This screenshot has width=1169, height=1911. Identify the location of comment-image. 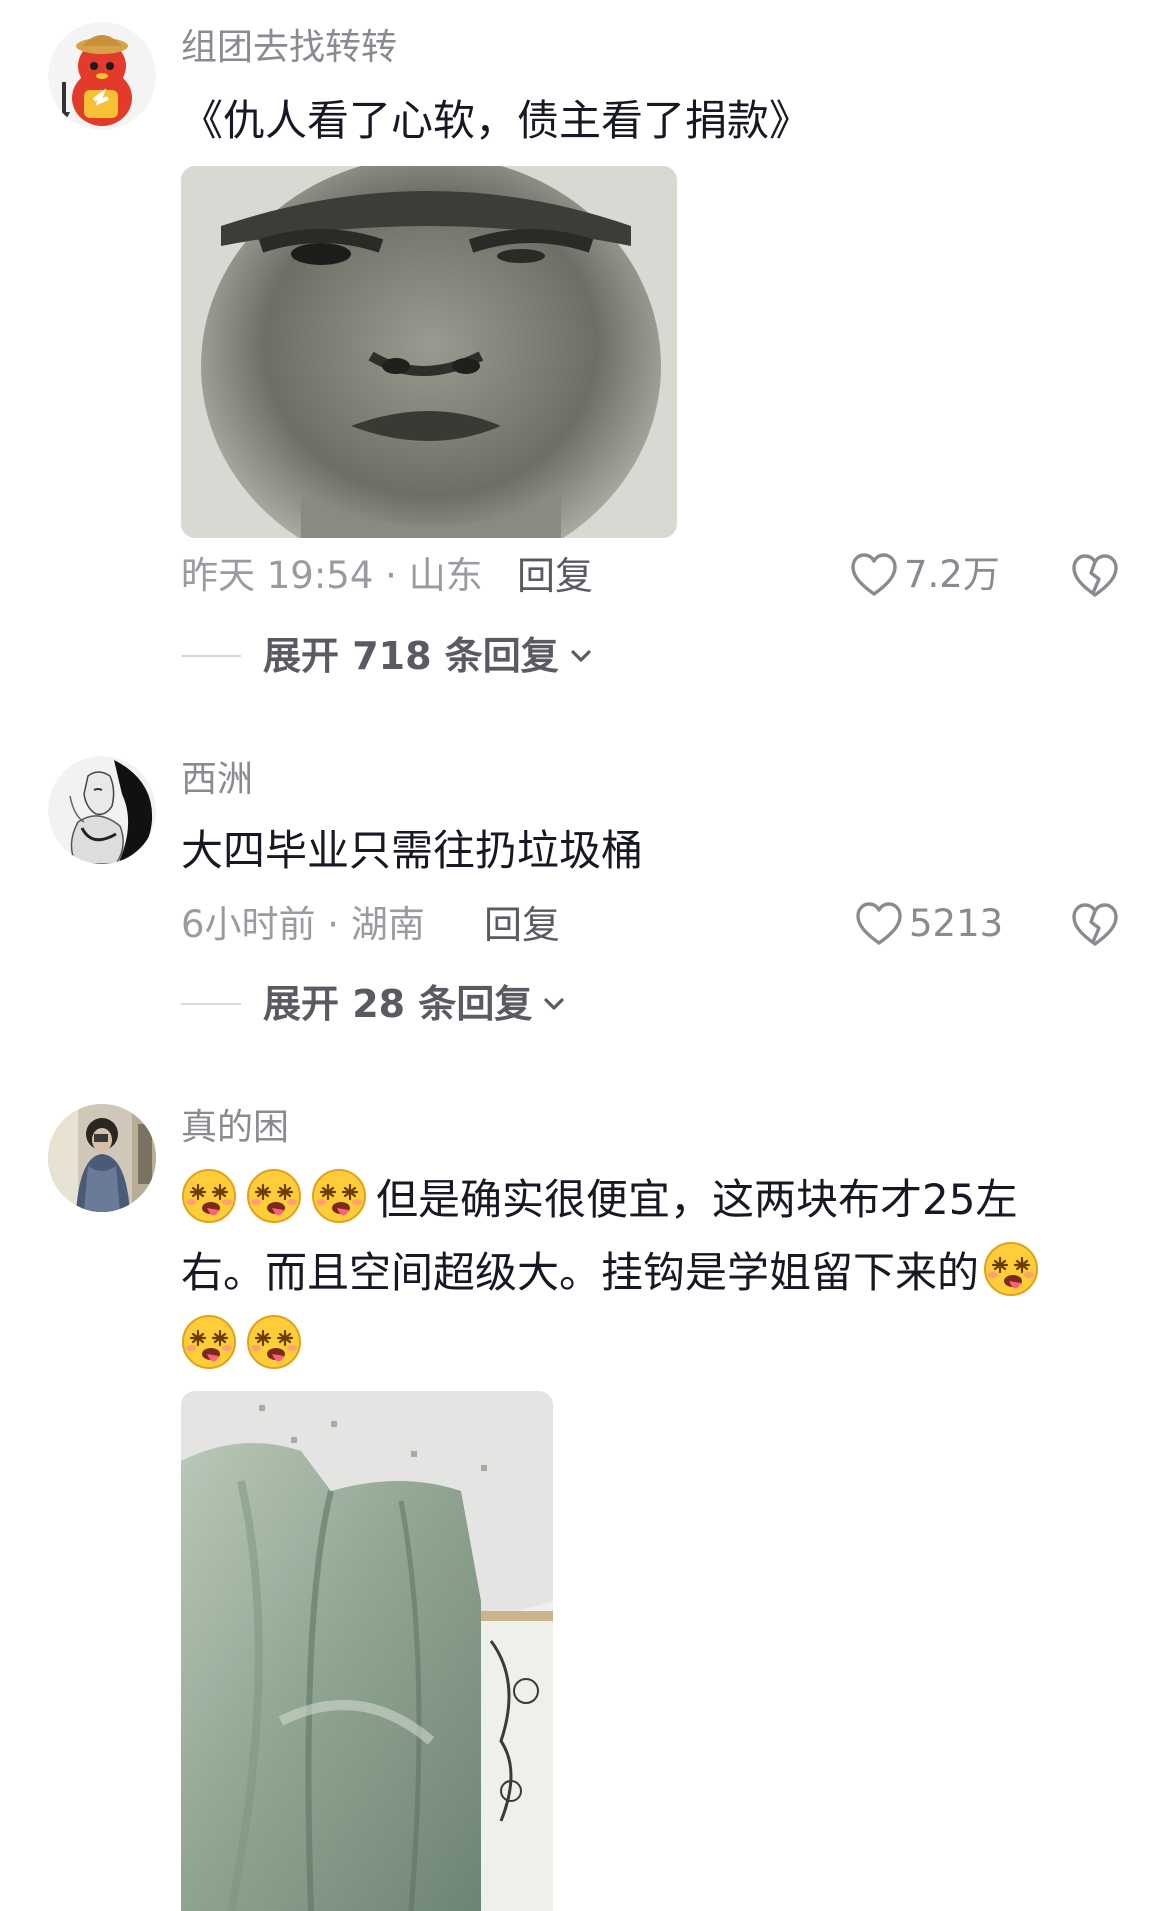
(367, 1651).